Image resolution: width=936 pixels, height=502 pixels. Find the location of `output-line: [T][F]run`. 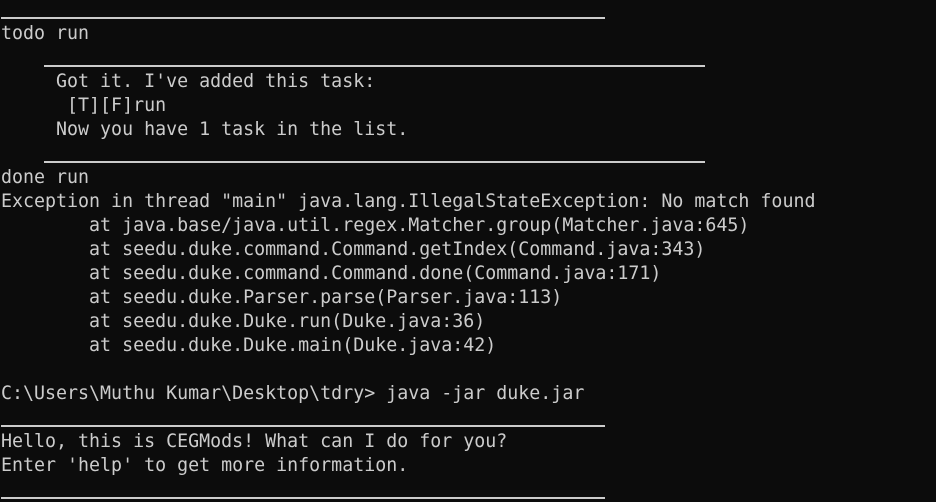

output-line: [T][F]run is located at coordinates (84, 105).